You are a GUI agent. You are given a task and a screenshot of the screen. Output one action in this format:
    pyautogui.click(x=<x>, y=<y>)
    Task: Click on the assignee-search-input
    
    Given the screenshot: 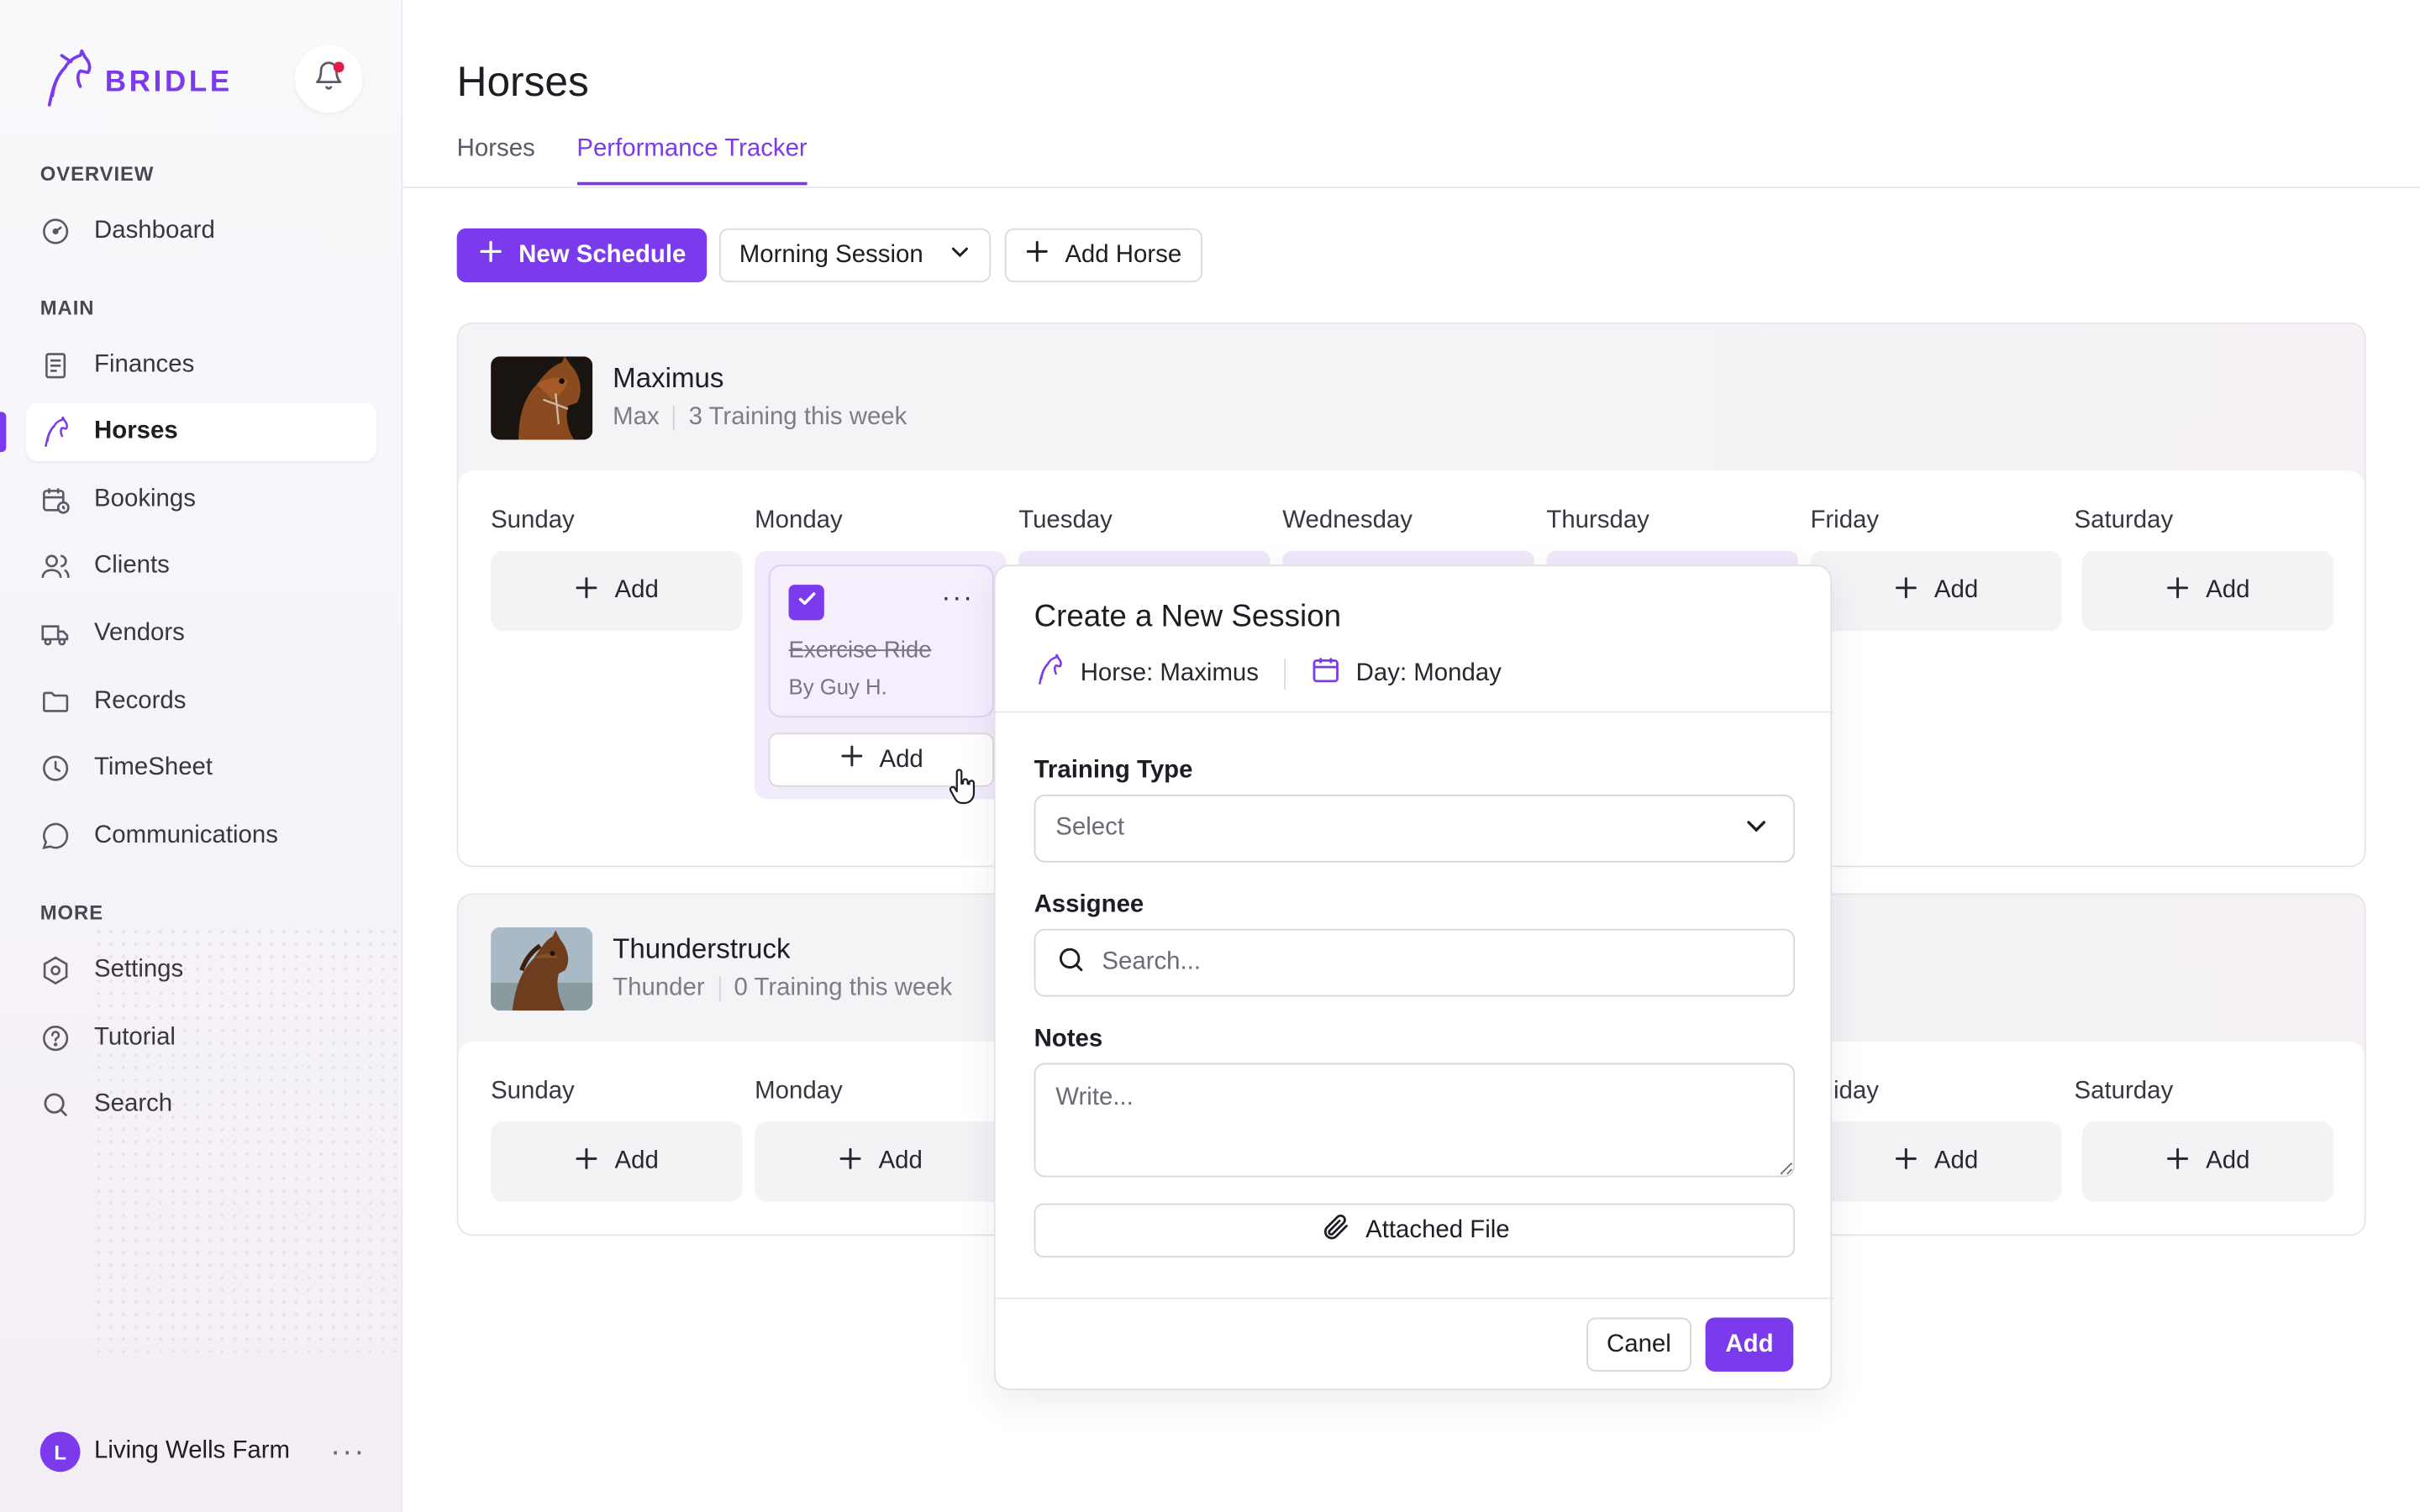 What is the action you would take?
    pyautogui.click(x=1426, y=962)
    